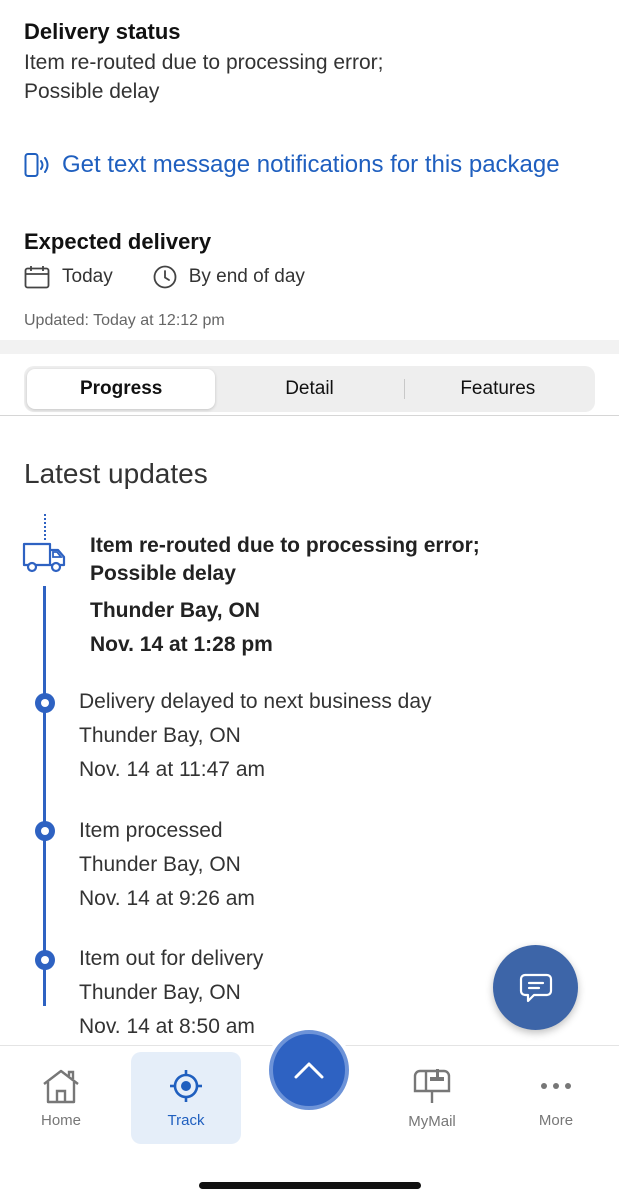 The image size is (619, 1200). Describe the element at coordinates (124, 320) in the screenshot. I see `updated-timestamp: Updated: Today at 12:12 pm` at that location.